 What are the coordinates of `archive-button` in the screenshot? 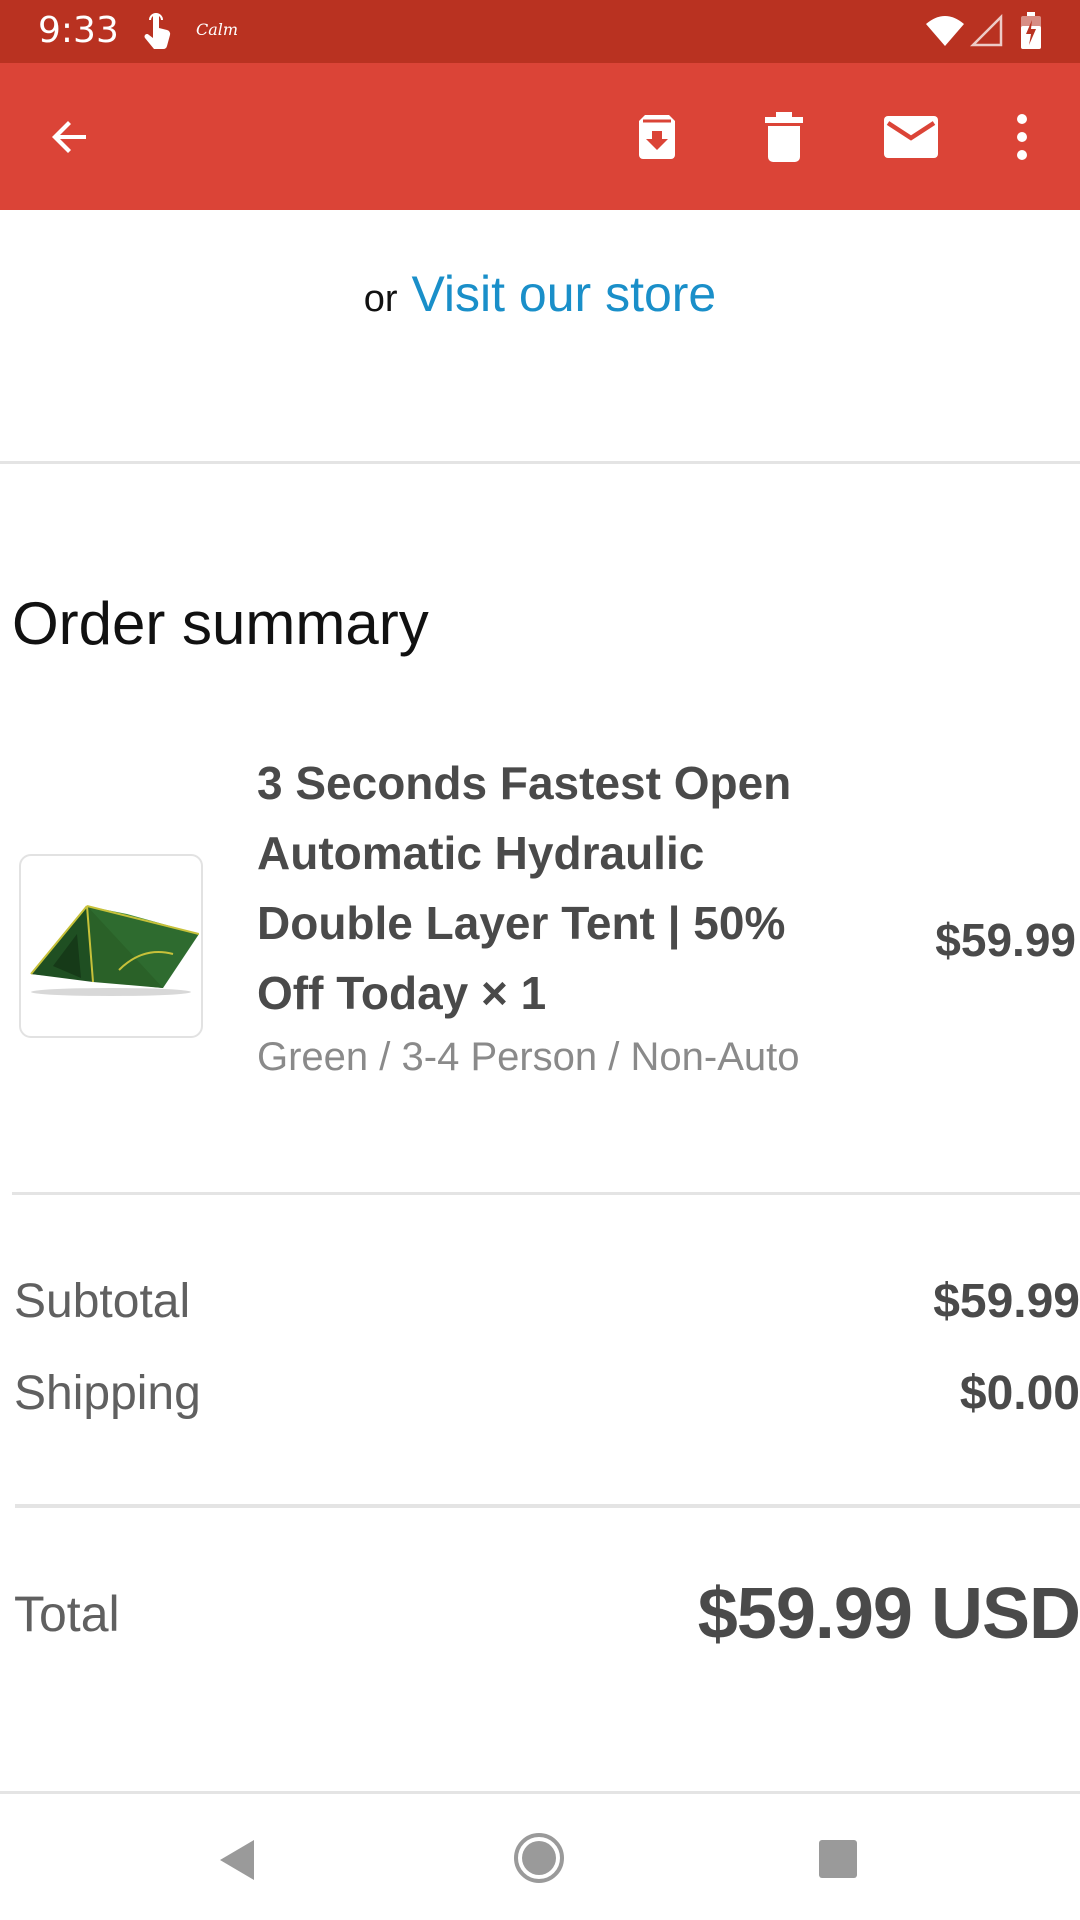 It's located at (657, 137).